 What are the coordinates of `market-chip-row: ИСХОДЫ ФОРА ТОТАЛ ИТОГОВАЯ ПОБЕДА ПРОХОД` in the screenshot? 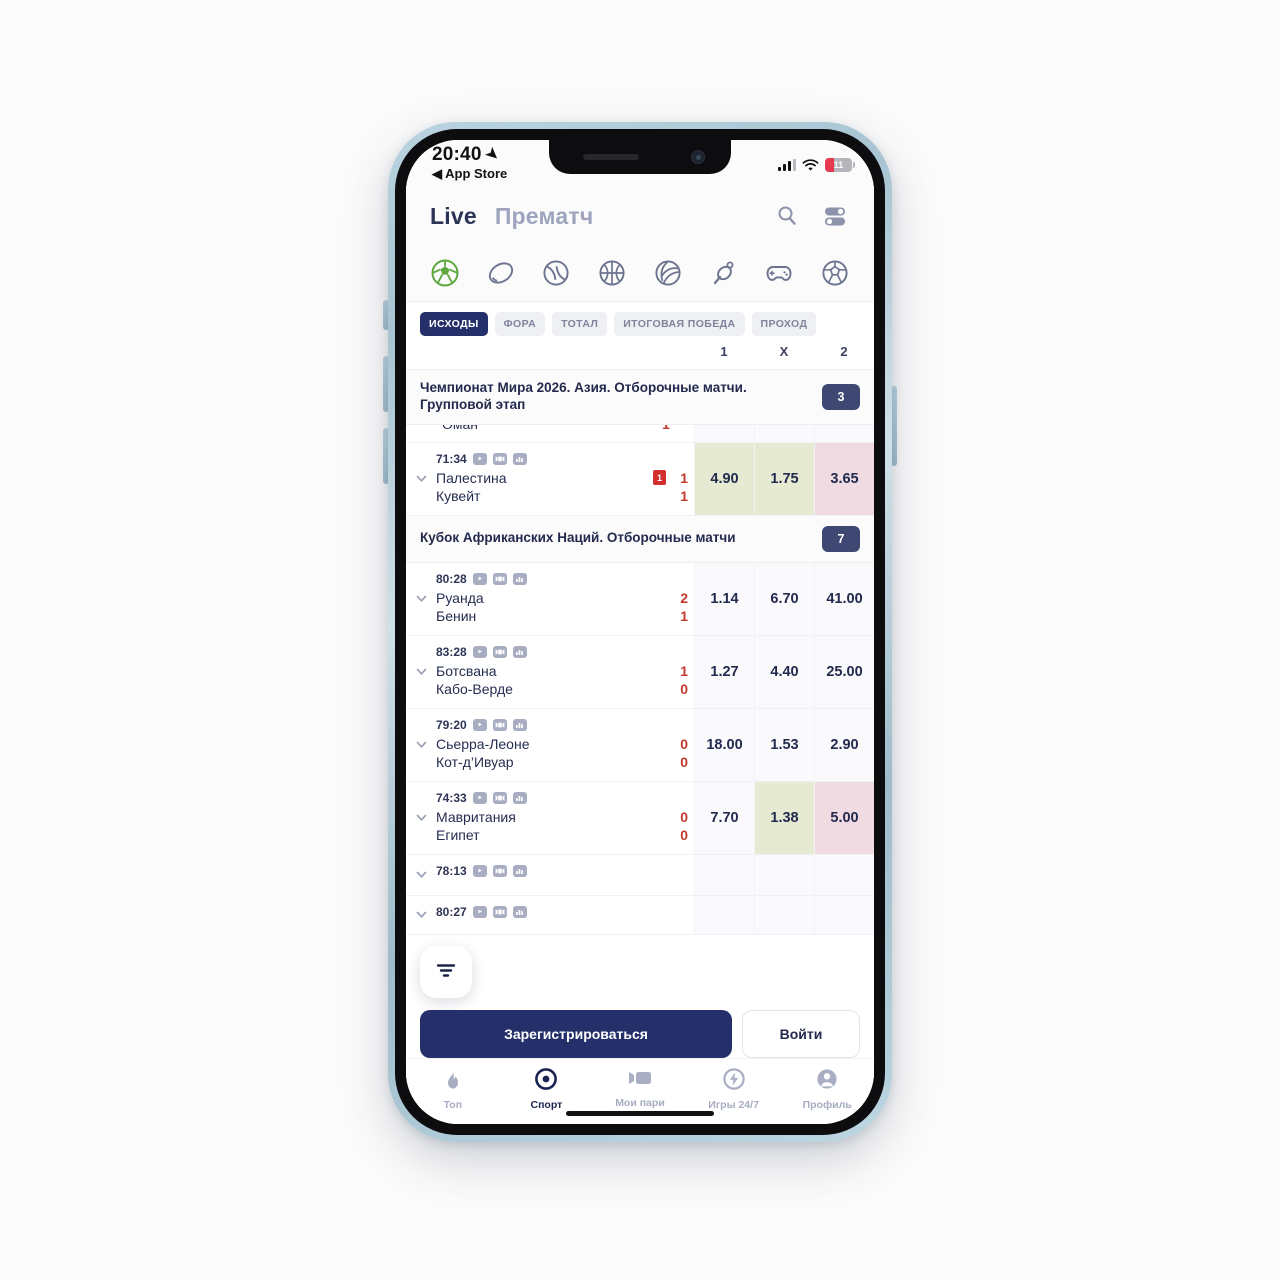 It's located at (640, 323).